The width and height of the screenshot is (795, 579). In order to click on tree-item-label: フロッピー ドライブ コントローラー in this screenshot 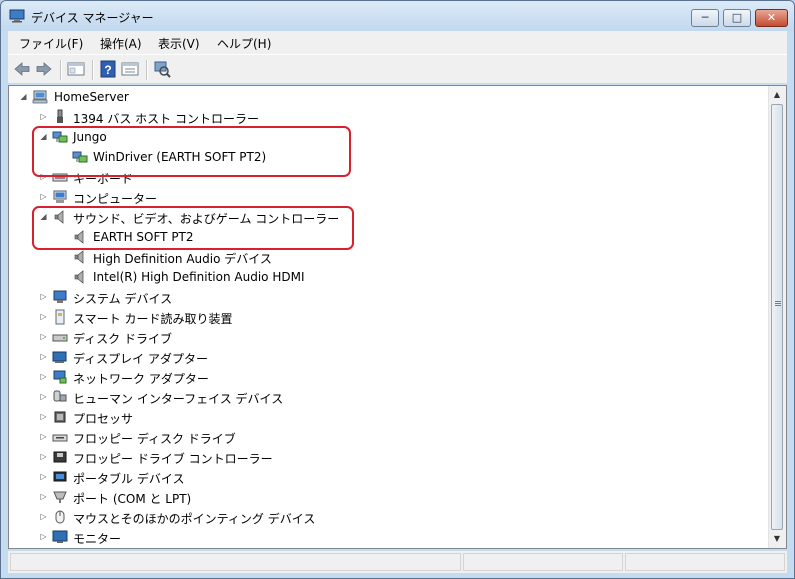, I will do `click(173, 459)`.